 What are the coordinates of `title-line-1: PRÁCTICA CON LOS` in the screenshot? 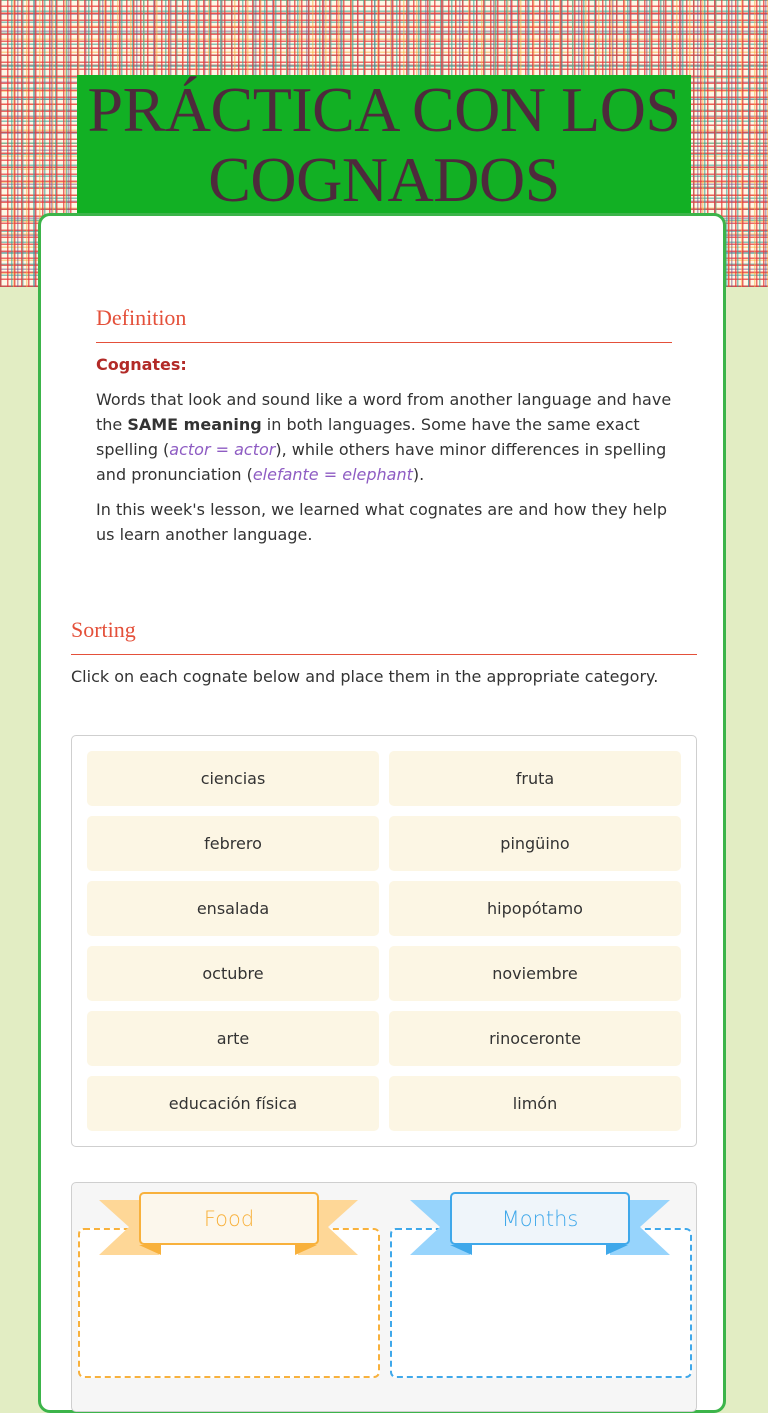 It's located at (384, 109).